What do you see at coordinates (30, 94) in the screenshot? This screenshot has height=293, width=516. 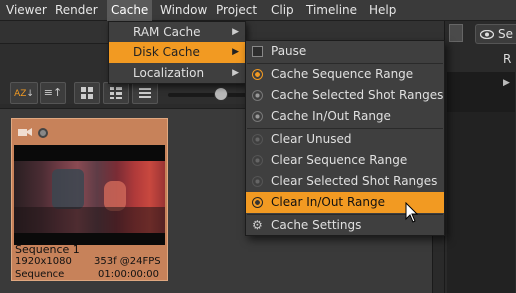 I see `sort-arrow-icon: ↓` at bounding box center [30, 94].